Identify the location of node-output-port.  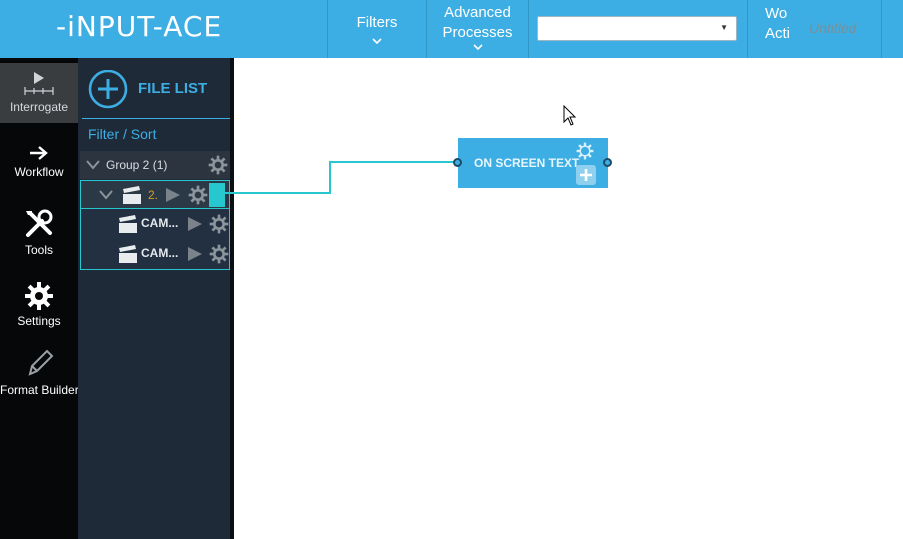
(607, 162).